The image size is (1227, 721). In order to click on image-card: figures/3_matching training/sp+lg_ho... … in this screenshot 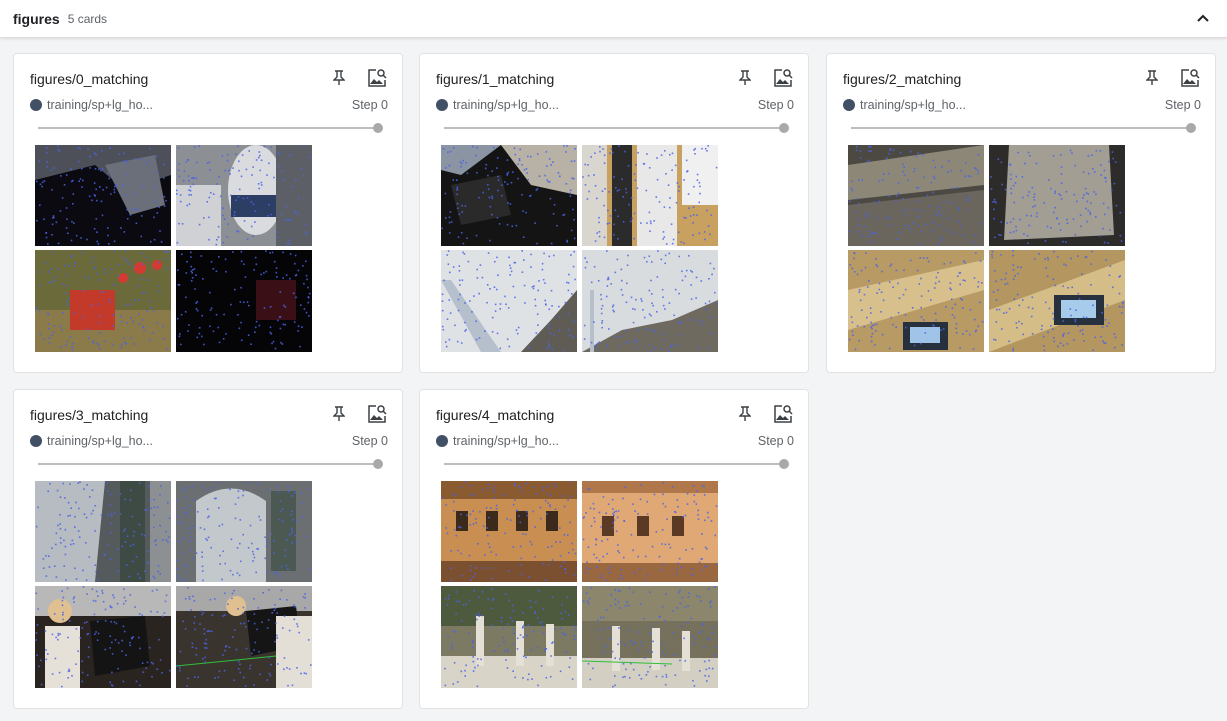, I will do `click(208, 549)`.